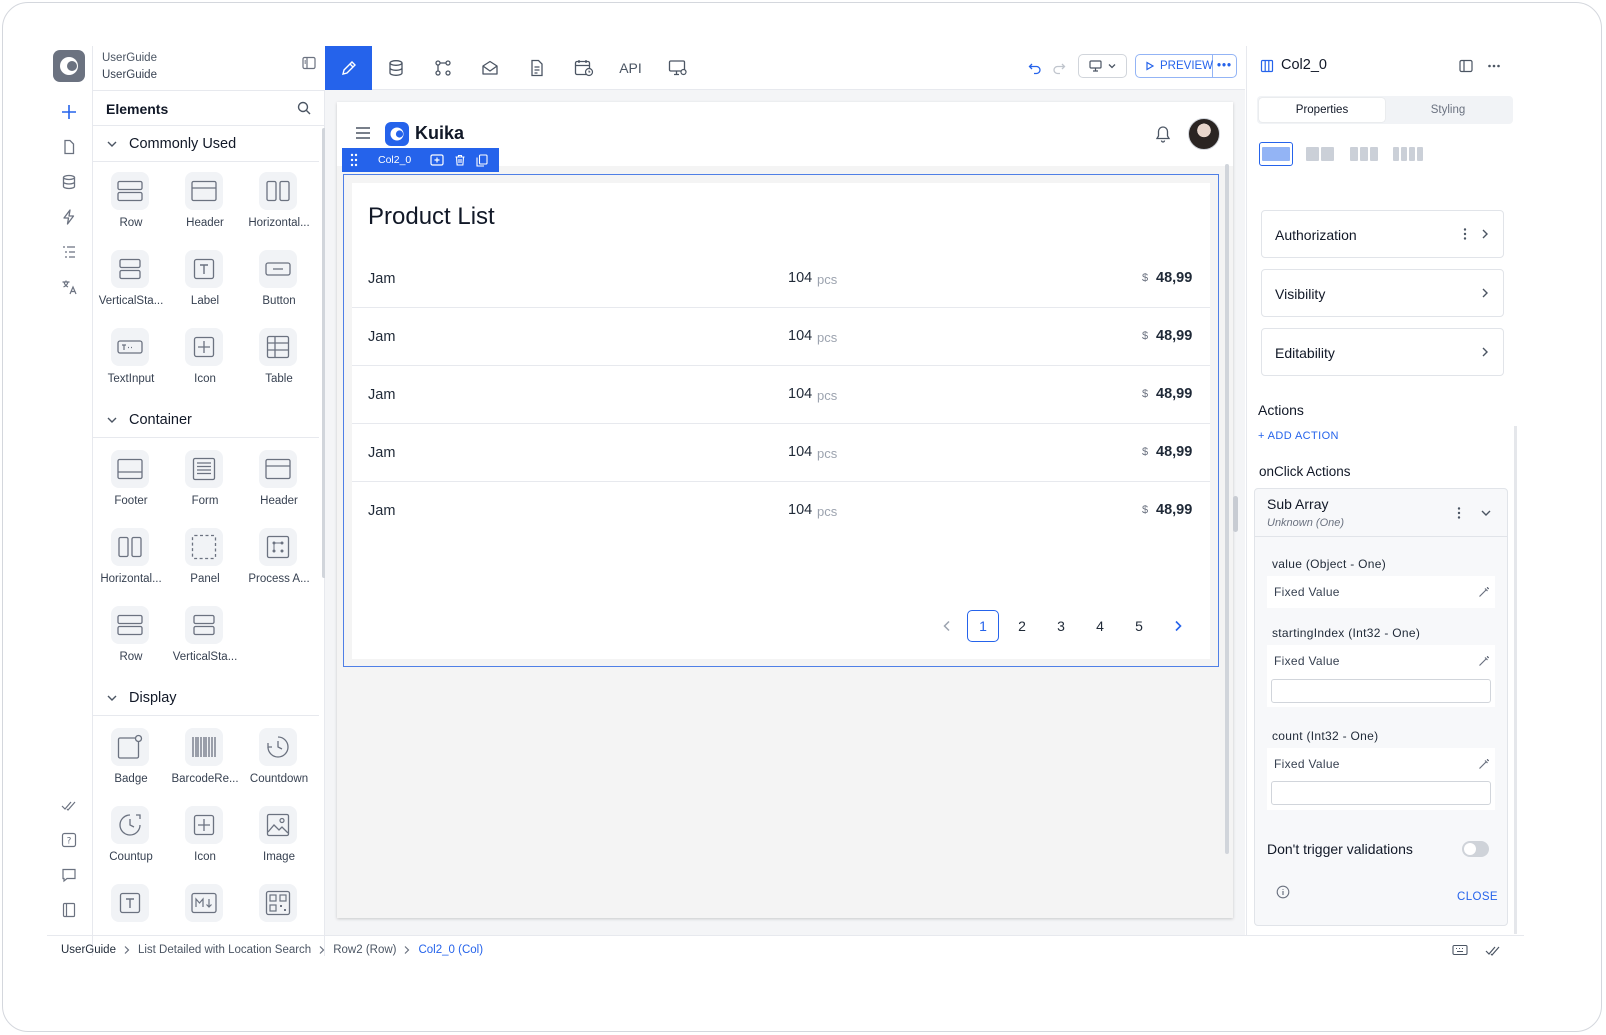  Describe the element at coordinates (69, 875) in the screenshot. I see `chat-icon` at that location.